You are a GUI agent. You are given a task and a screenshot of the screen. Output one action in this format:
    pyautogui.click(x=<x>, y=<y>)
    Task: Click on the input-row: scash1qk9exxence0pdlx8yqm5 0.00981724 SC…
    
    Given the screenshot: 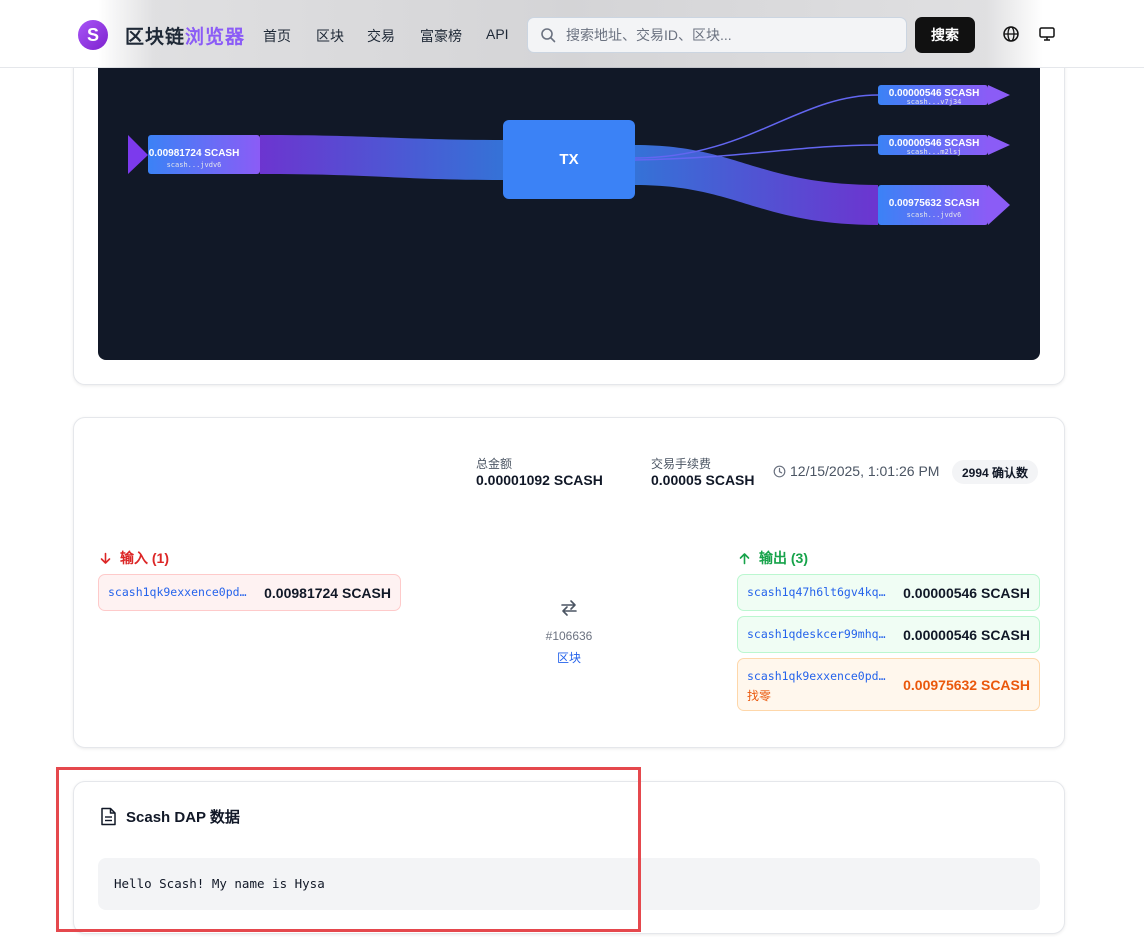 What is the action you would take?
    pyautogui.click(x=249, y=592)
    